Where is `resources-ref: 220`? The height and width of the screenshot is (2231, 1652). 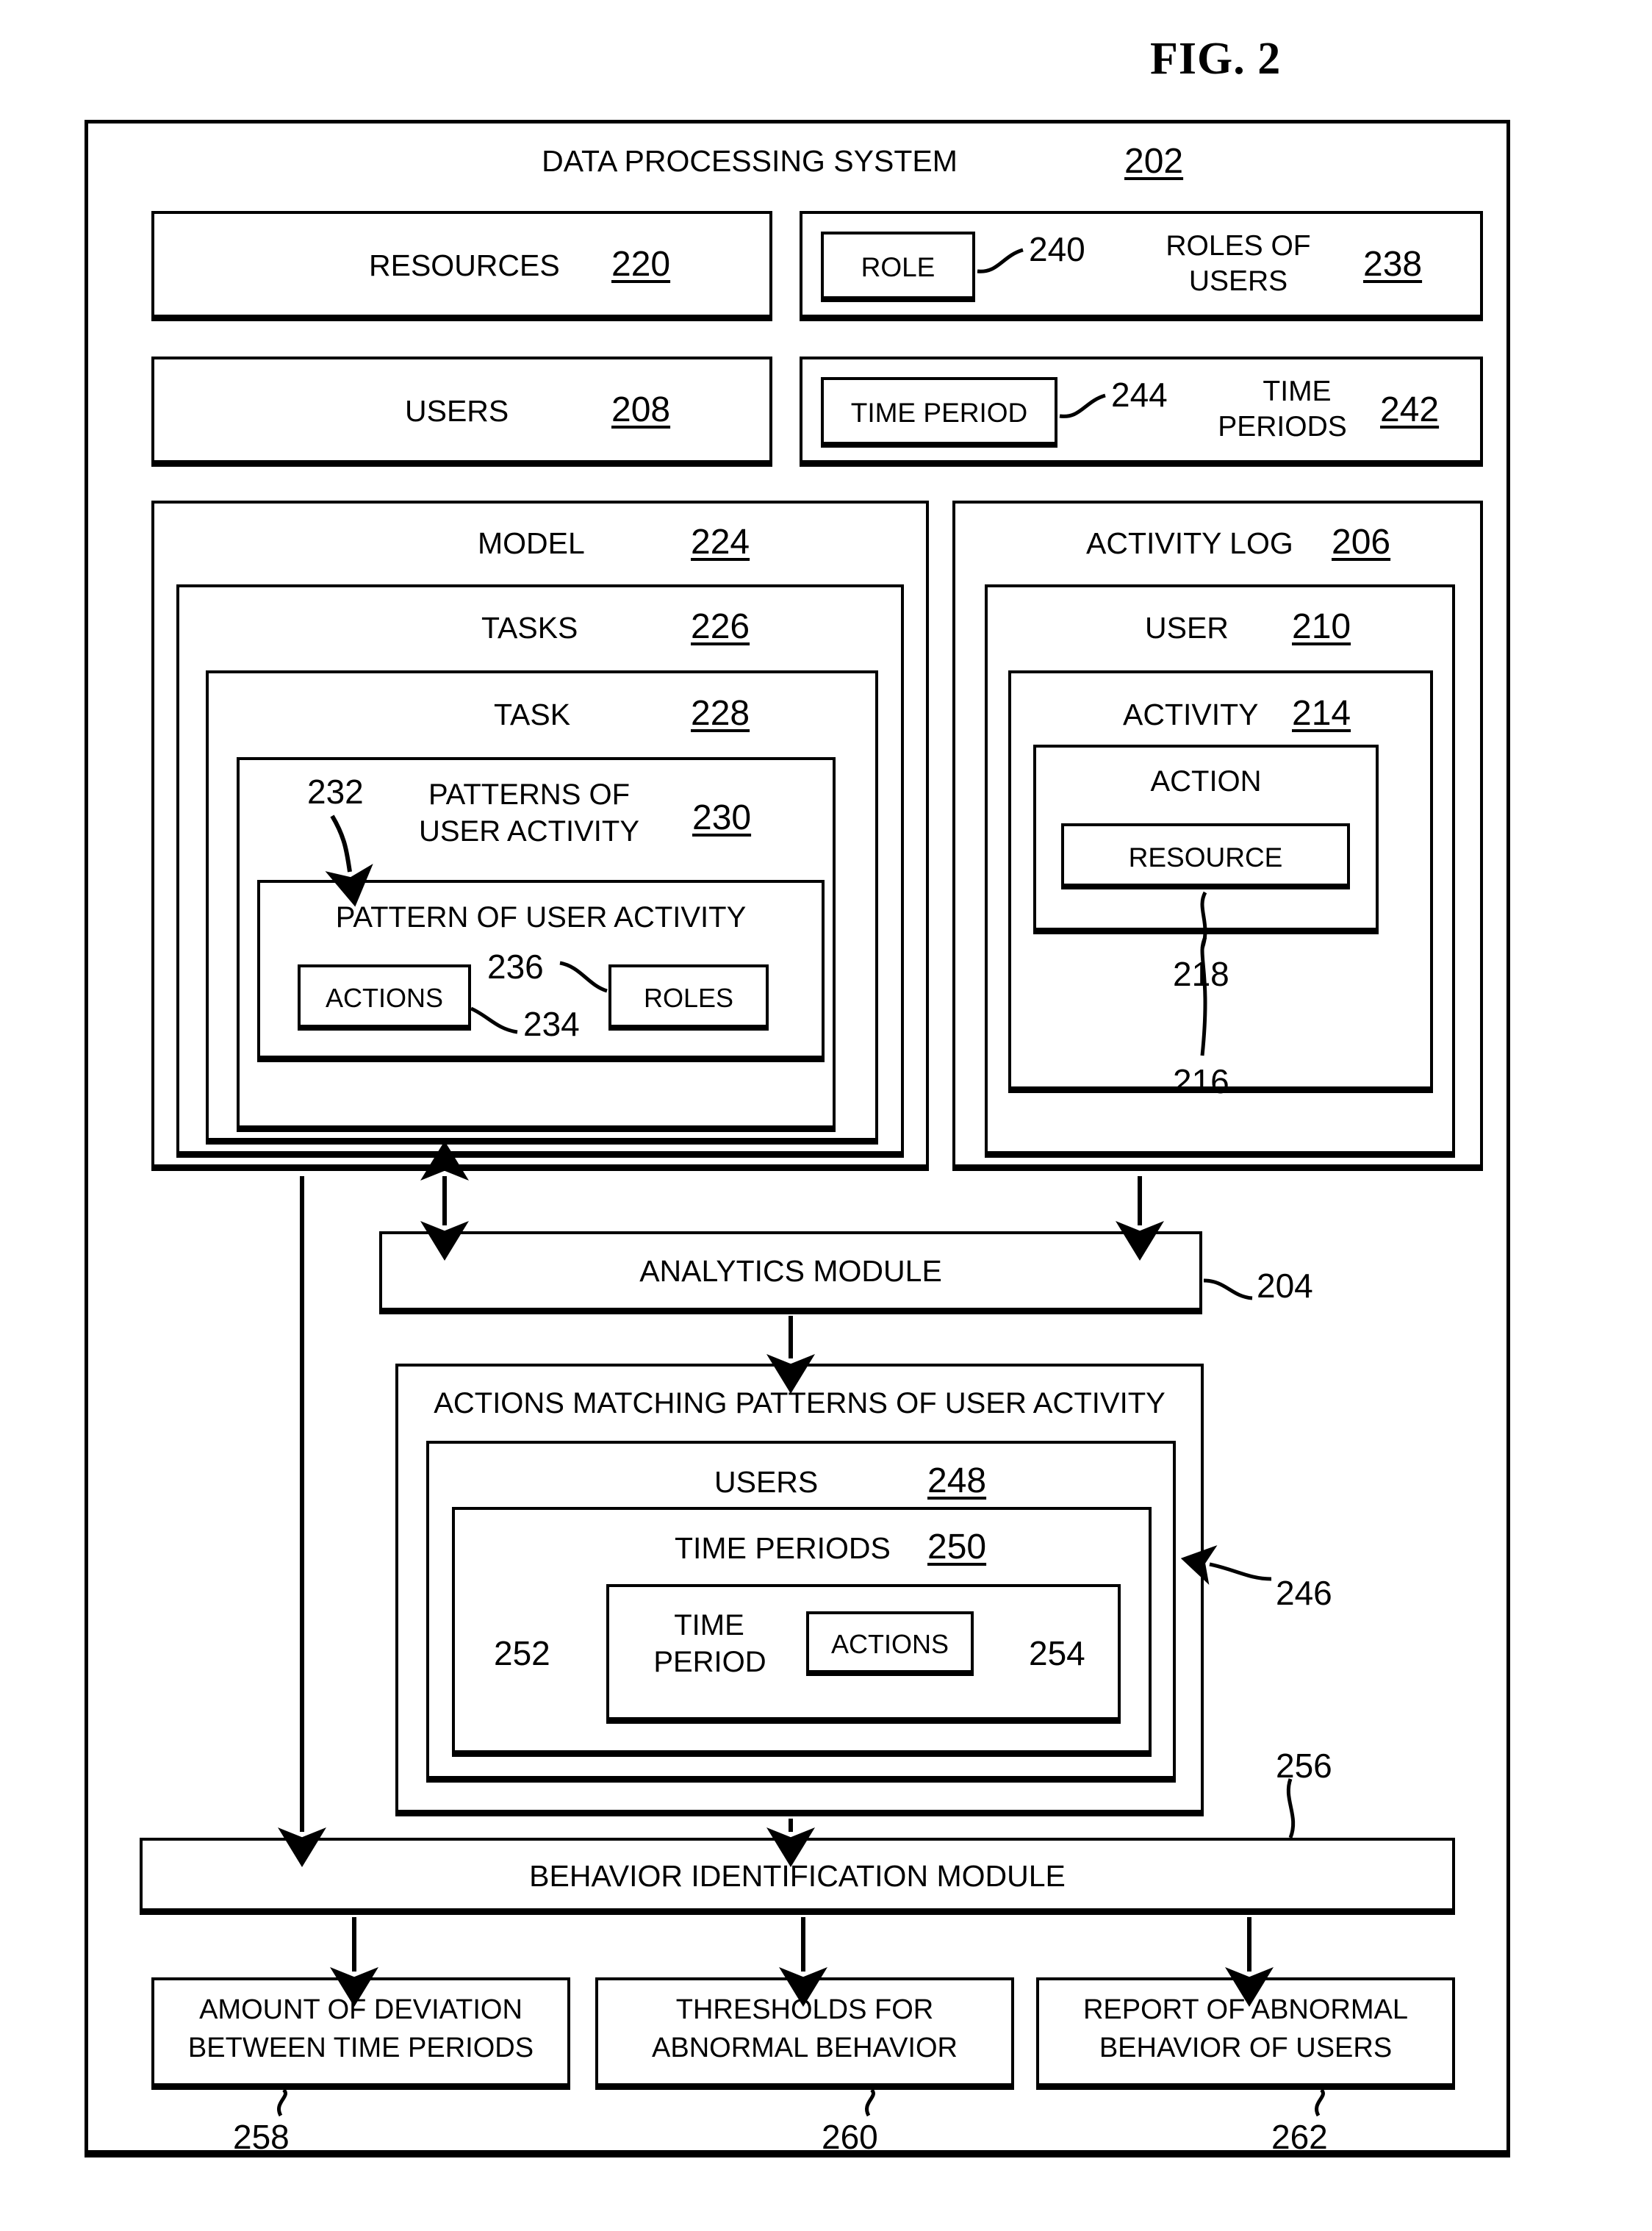 resources-ref: 220 is located at coordinates (641, 264).